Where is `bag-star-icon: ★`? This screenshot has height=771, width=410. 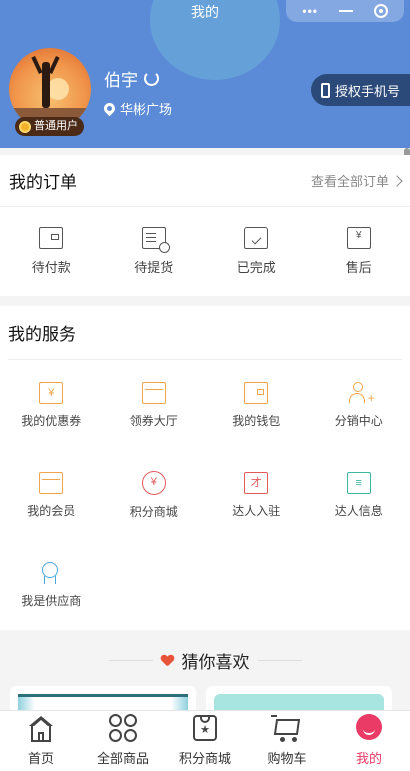 bag-star-icon: ★ is located at coordinates (205, 728).